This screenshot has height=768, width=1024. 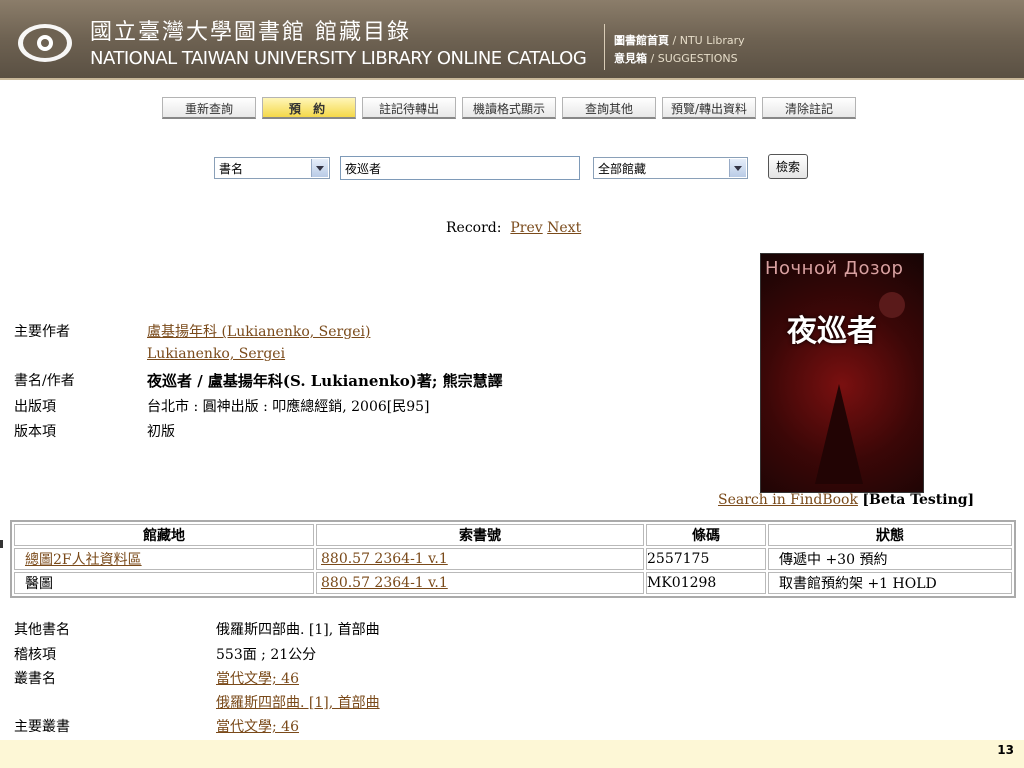 What do you see at coordinates (480, 535) in the screenshot?
I see `call-number-header: 索書號` at bounding box center [480, 535].